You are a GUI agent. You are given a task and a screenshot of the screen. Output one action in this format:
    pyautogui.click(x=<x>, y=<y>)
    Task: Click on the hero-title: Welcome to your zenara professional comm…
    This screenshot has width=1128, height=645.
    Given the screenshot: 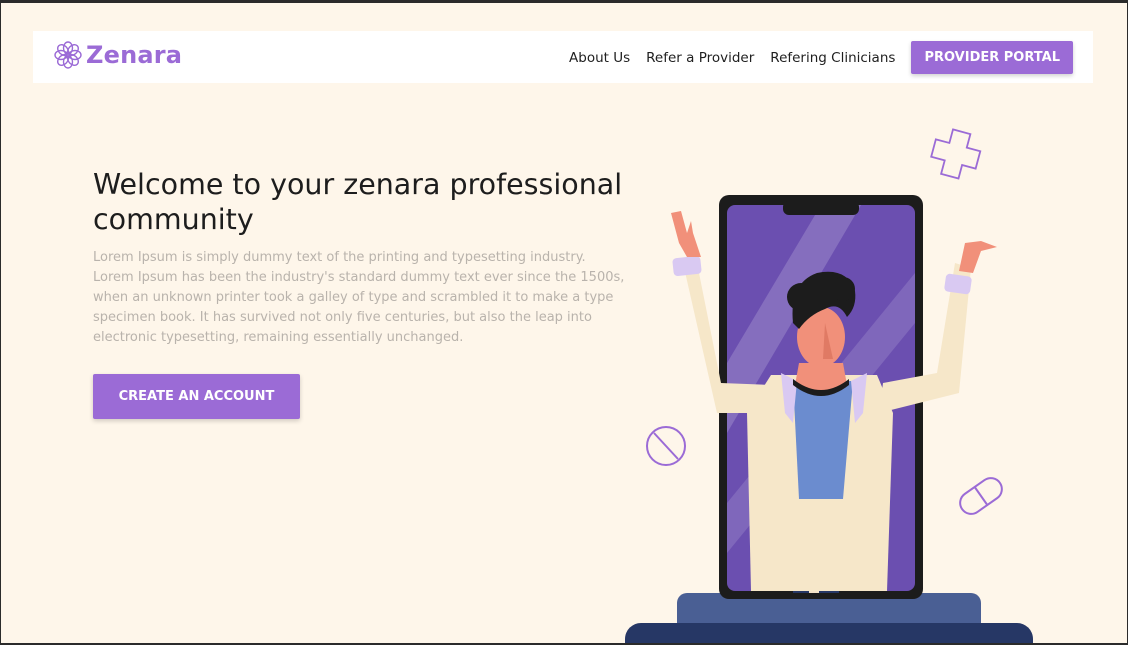 What is the action you would take?
    pyautogui.click(x=358, y=202)
    